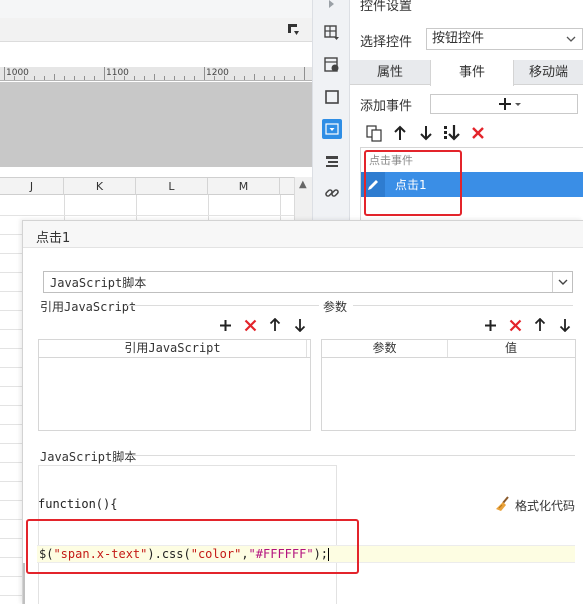 The width and height of the screenshot is (583, 604). I want to click on column-header: J, so click(32, 186).